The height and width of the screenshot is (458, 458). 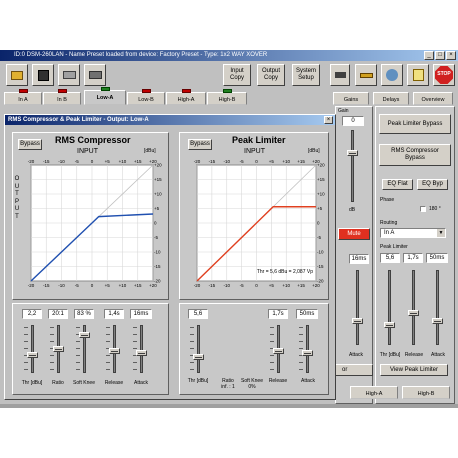 I want to click on routing-select: In A ▼, so click(x=413, y=233).